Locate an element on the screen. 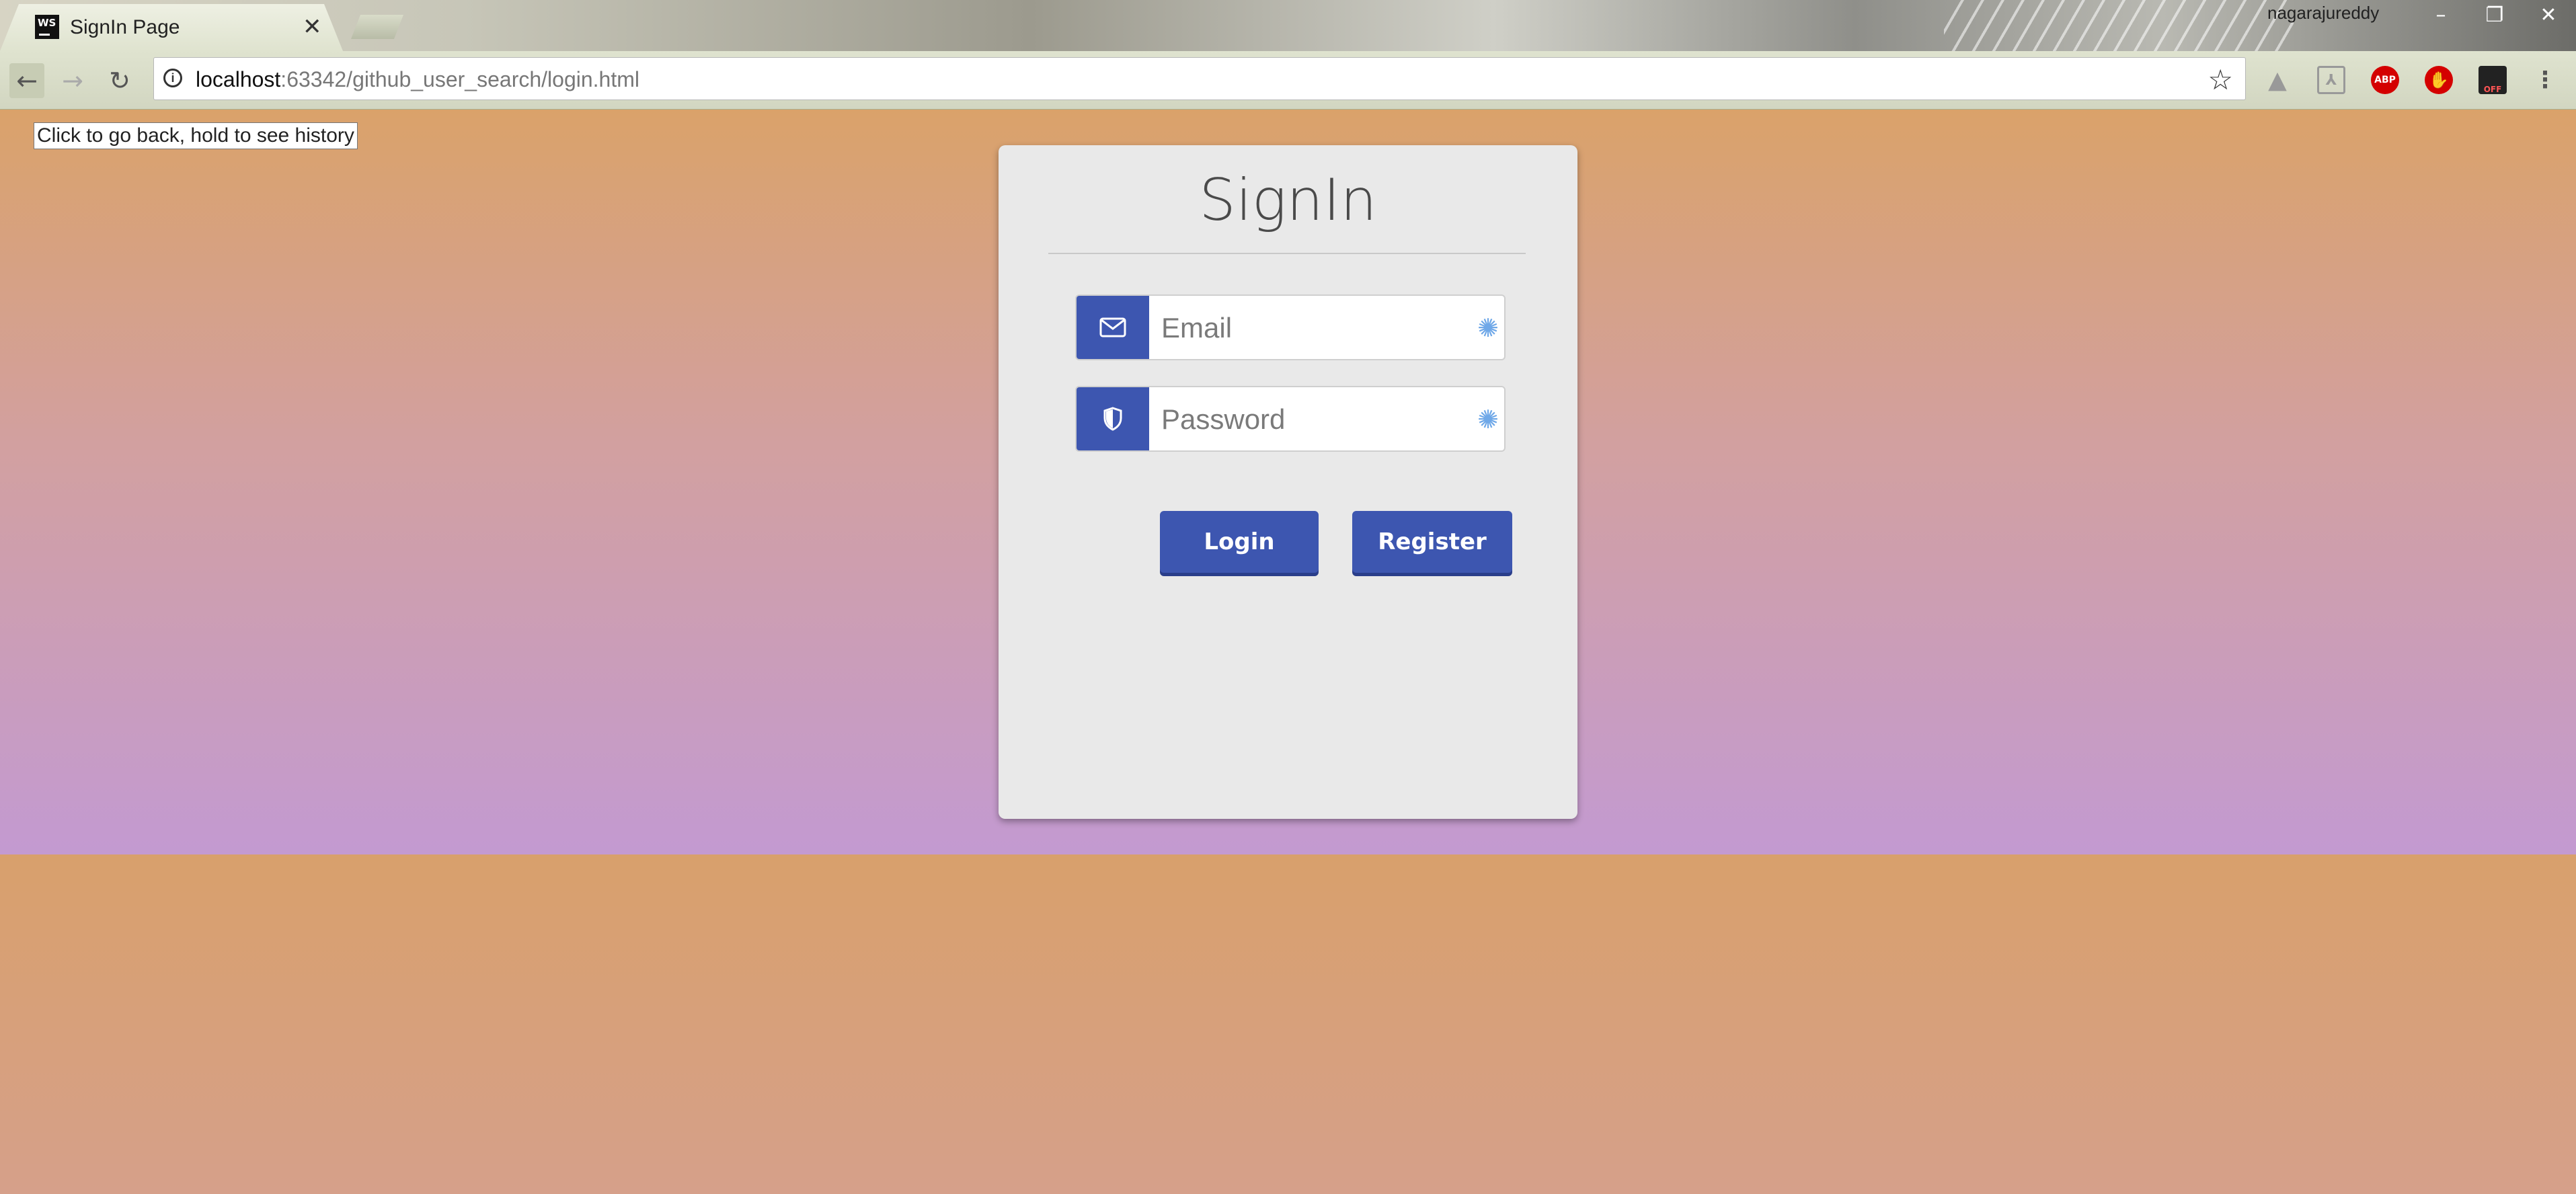 The width and height of the screenshot is (2576, 1194). shield-icon is located at coordinates (1113, 419).